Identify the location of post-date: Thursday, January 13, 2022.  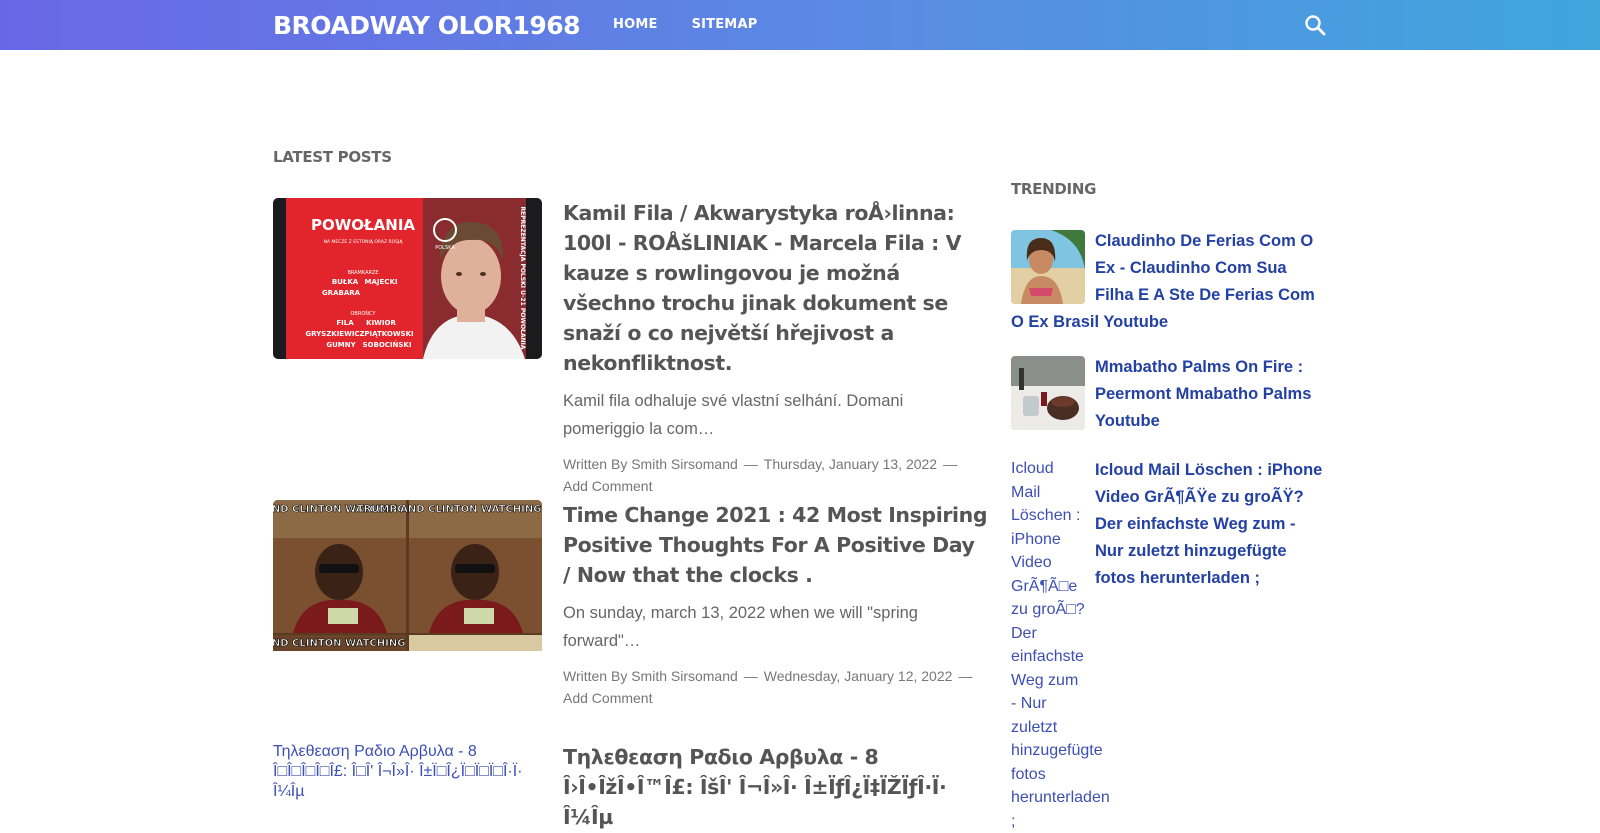
(850, 464).